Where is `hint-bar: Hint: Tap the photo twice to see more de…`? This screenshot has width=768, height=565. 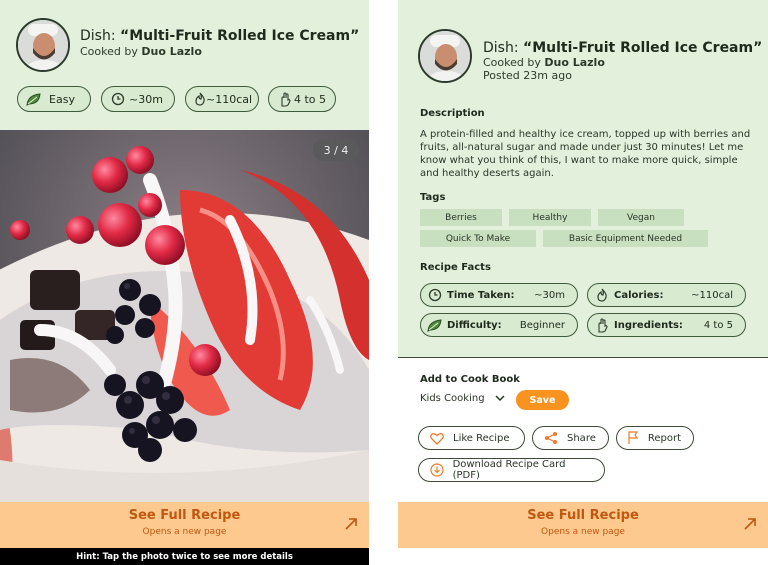
hint-bar: Hint: Tap the photo twice to see more de… is located at coordinates (184, 556).